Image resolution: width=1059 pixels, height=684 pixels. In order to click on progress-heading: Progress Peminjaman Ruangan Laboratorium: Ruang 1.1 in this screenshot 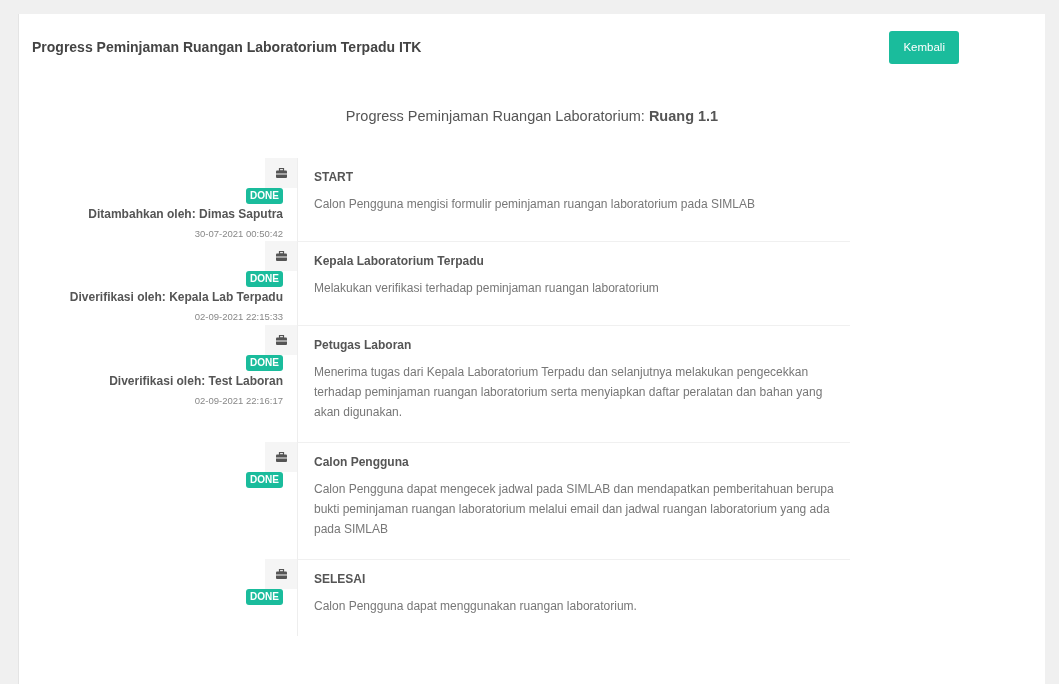, I will do `click(532, 117)`.